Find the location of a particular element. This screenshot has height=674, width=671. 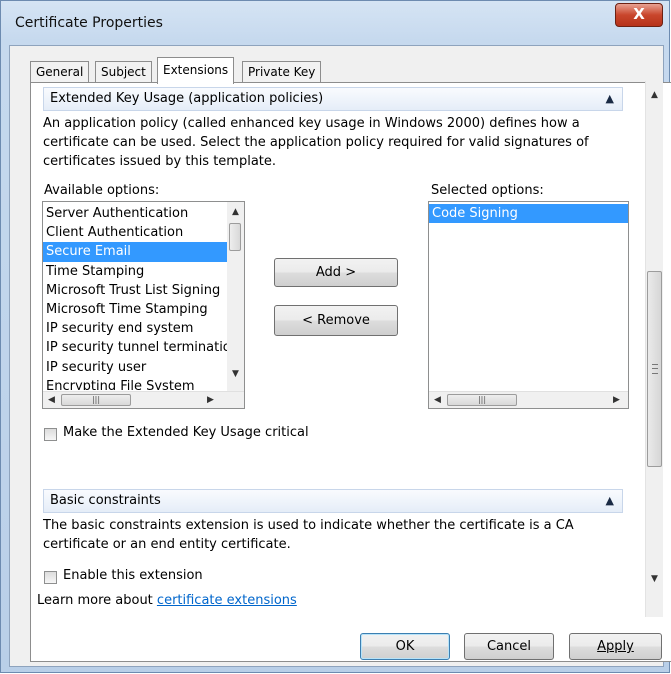

selected-horizontal-scrollbar: ◀ ||| ▶ is located at coordinates (528, 399).